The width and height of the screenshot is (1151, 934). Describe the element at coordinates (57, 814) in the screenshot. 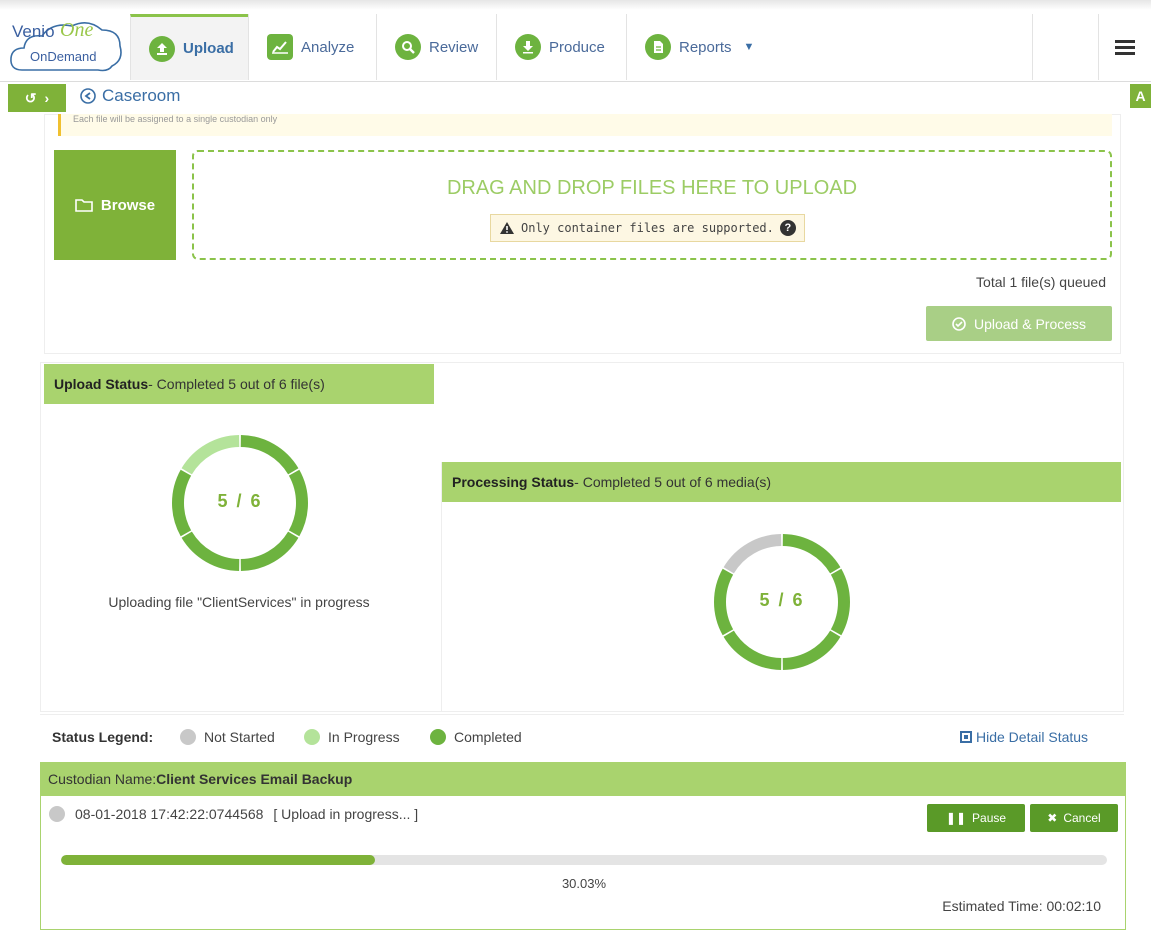

I see `job-status-dot` at that location.